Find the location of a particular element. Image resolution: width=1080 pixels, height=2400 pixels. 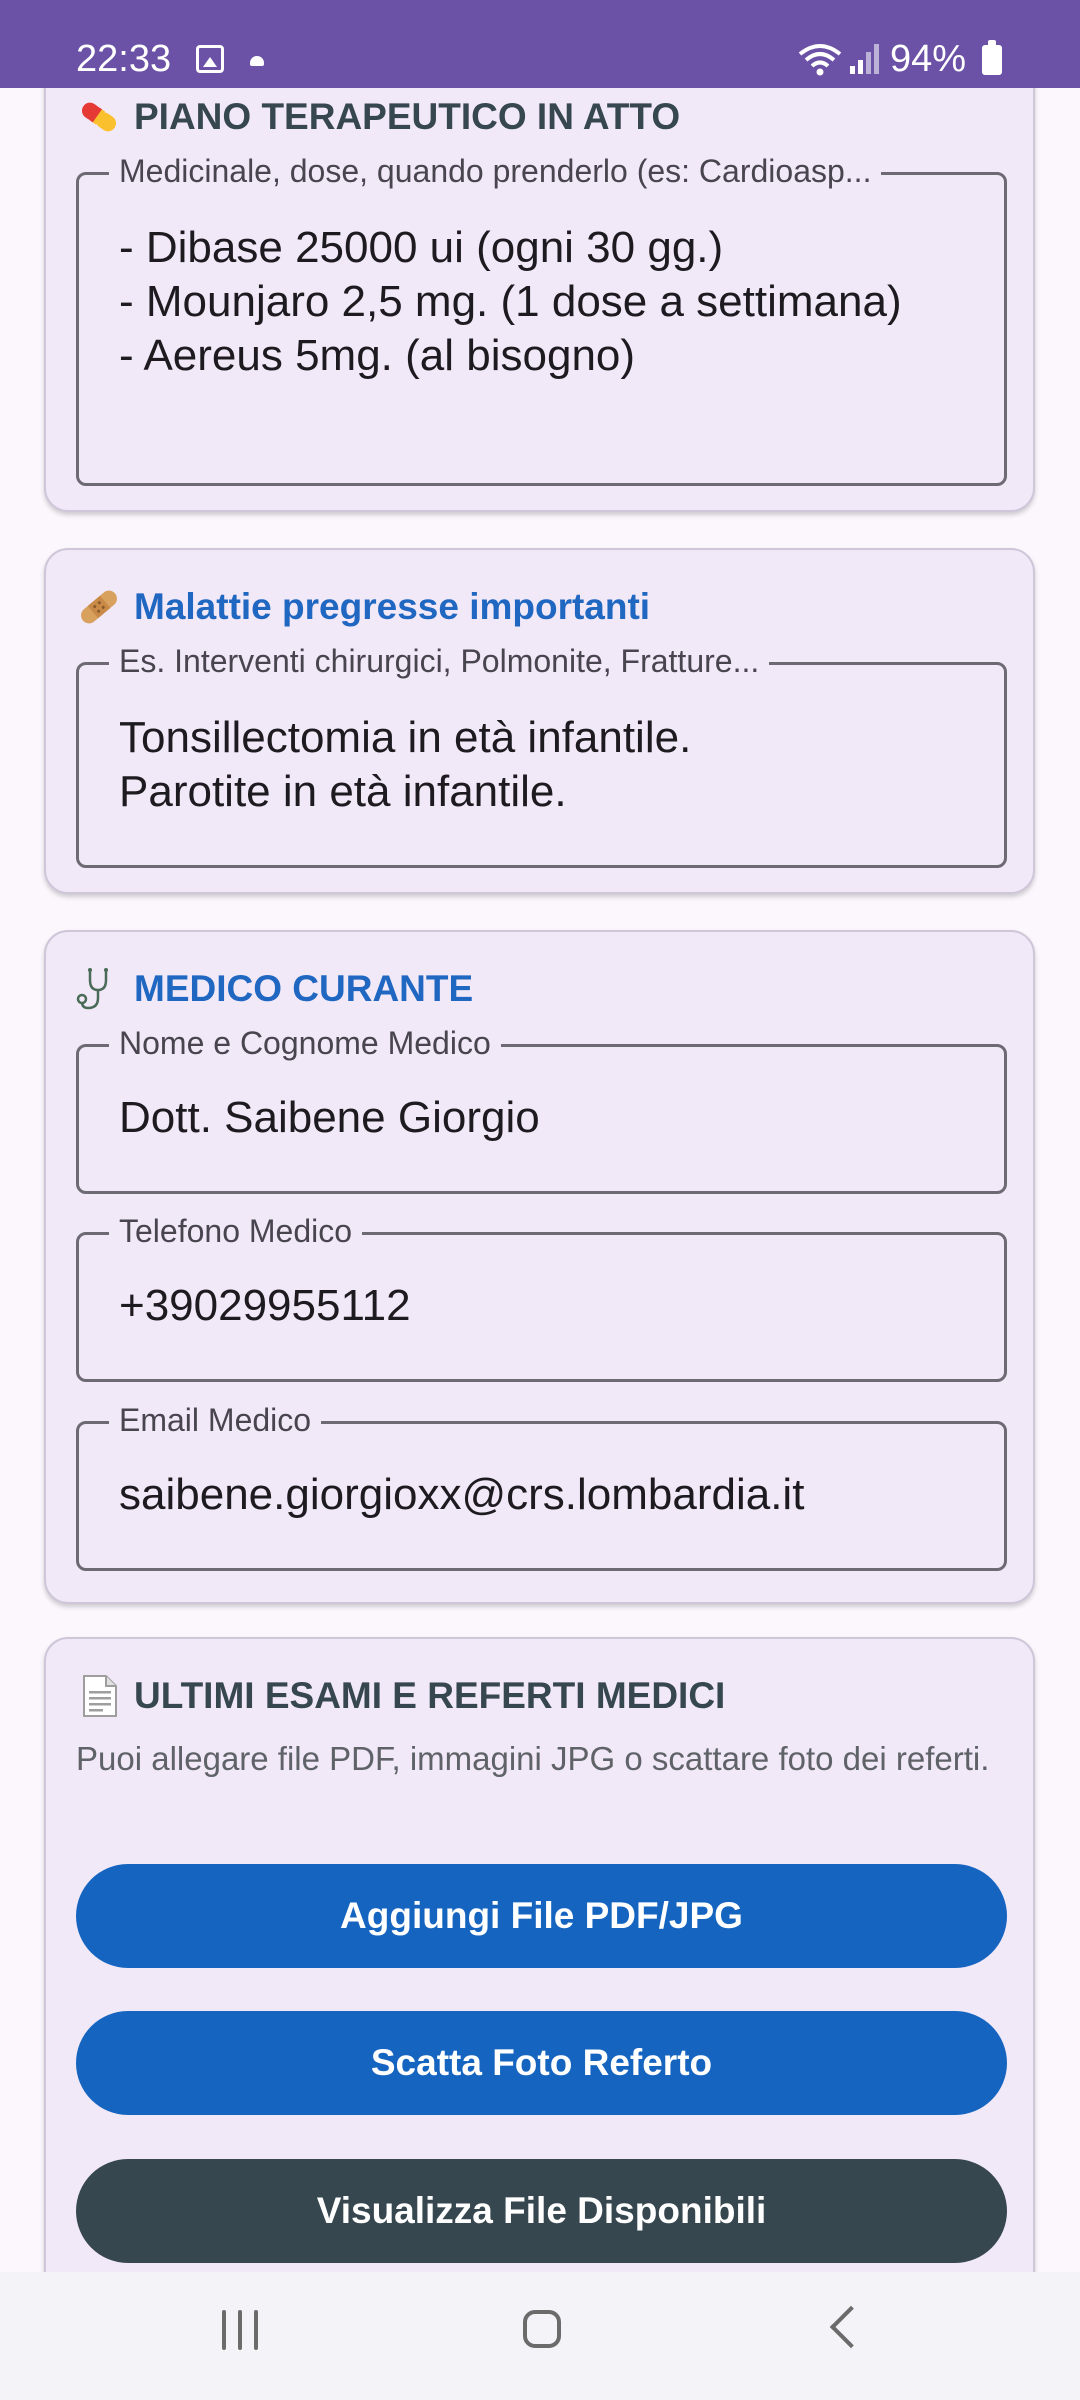

battery-percent: 94% is located at coordinates (928, 59).